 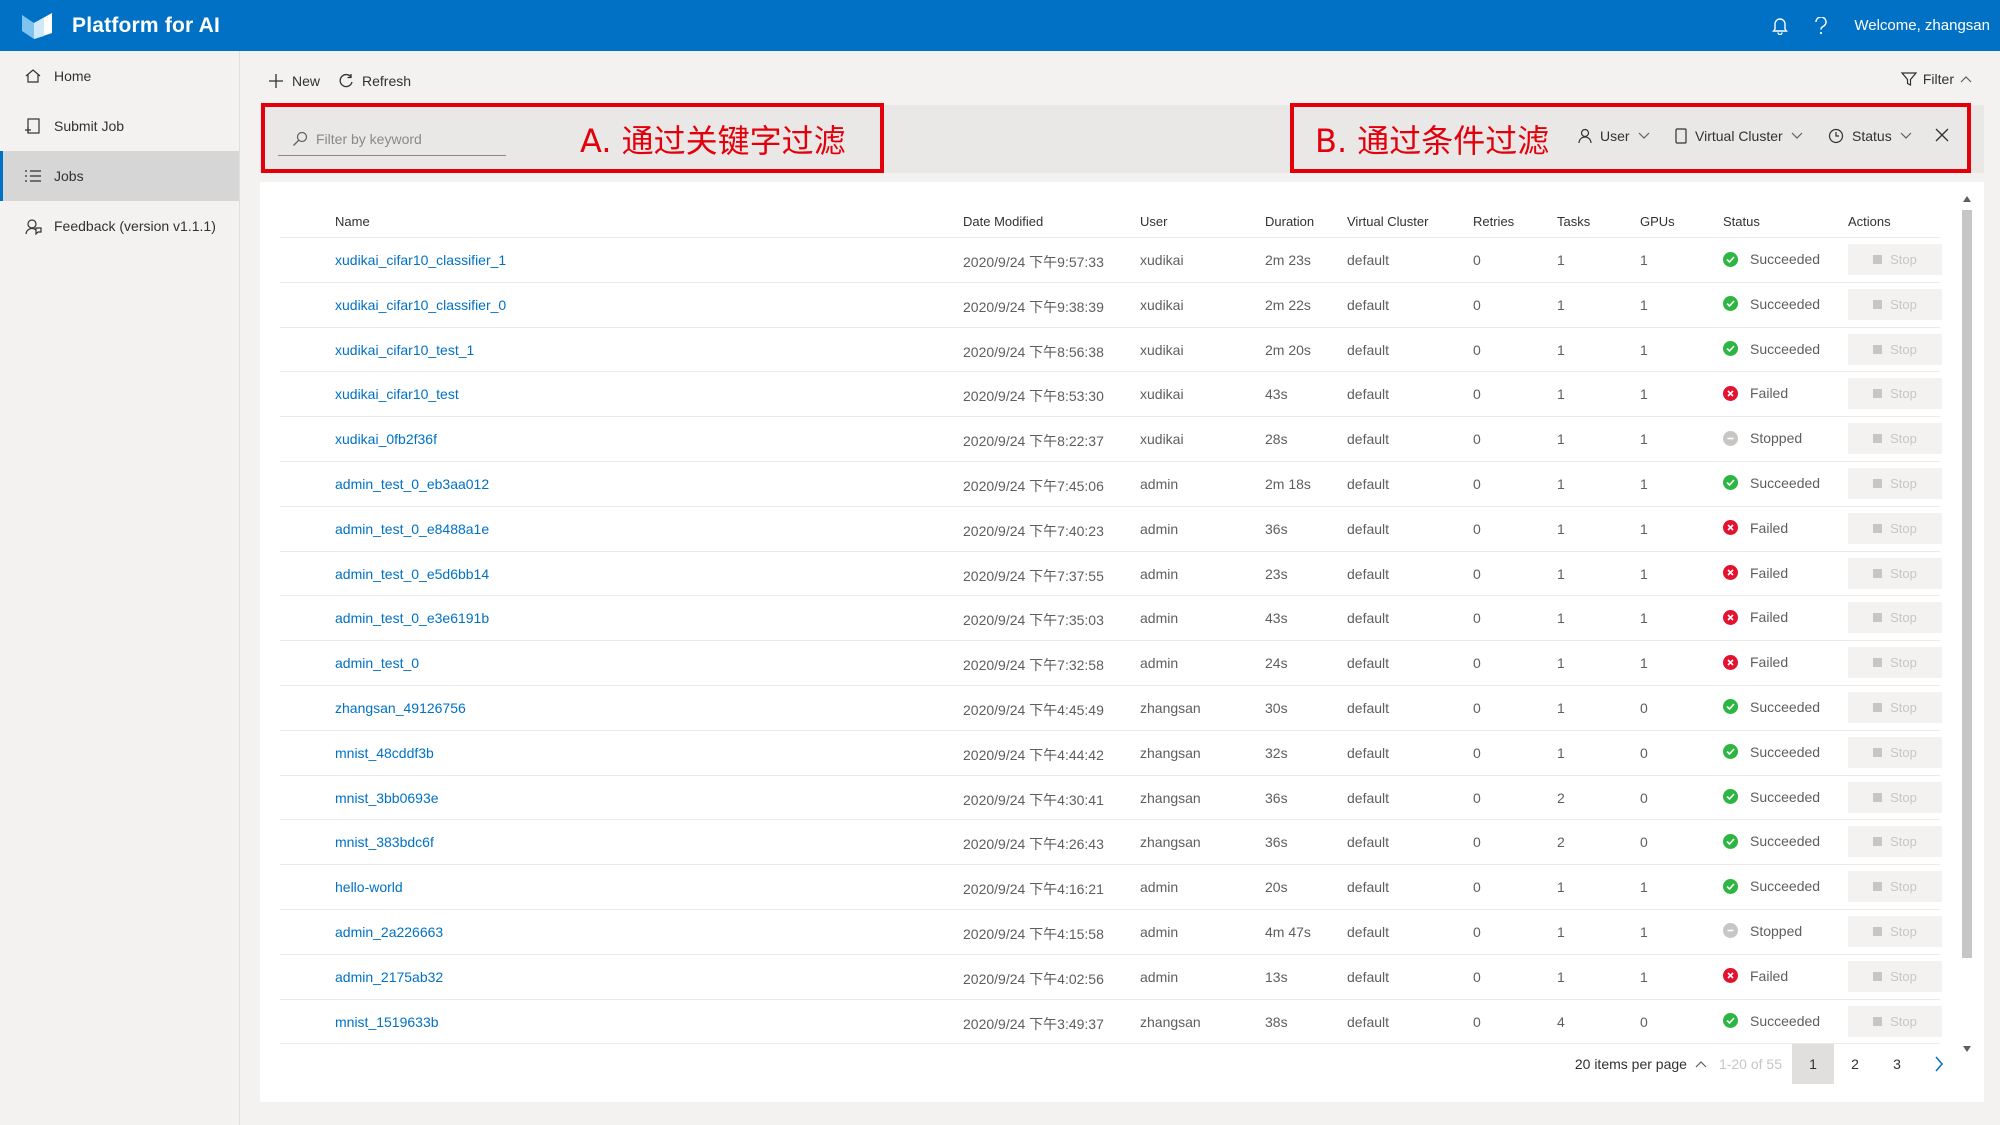 What do you see at coordinates (294, 81) in the screenshot?
I see `new-button: New` at bounding box center [294, 81].